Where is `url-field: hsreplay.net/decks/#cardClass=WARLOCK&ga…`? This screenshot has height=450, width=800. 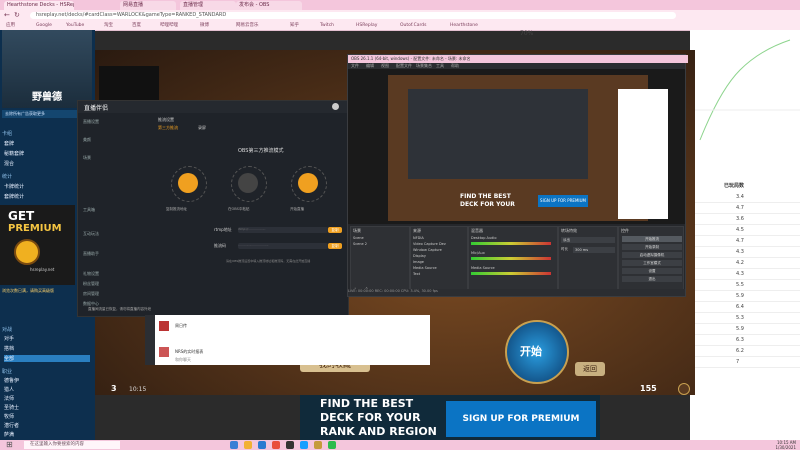
url-field: hsreplay.net/decks/#cardClass=WARLOCK&ga… is located at coordinates (353, 15).